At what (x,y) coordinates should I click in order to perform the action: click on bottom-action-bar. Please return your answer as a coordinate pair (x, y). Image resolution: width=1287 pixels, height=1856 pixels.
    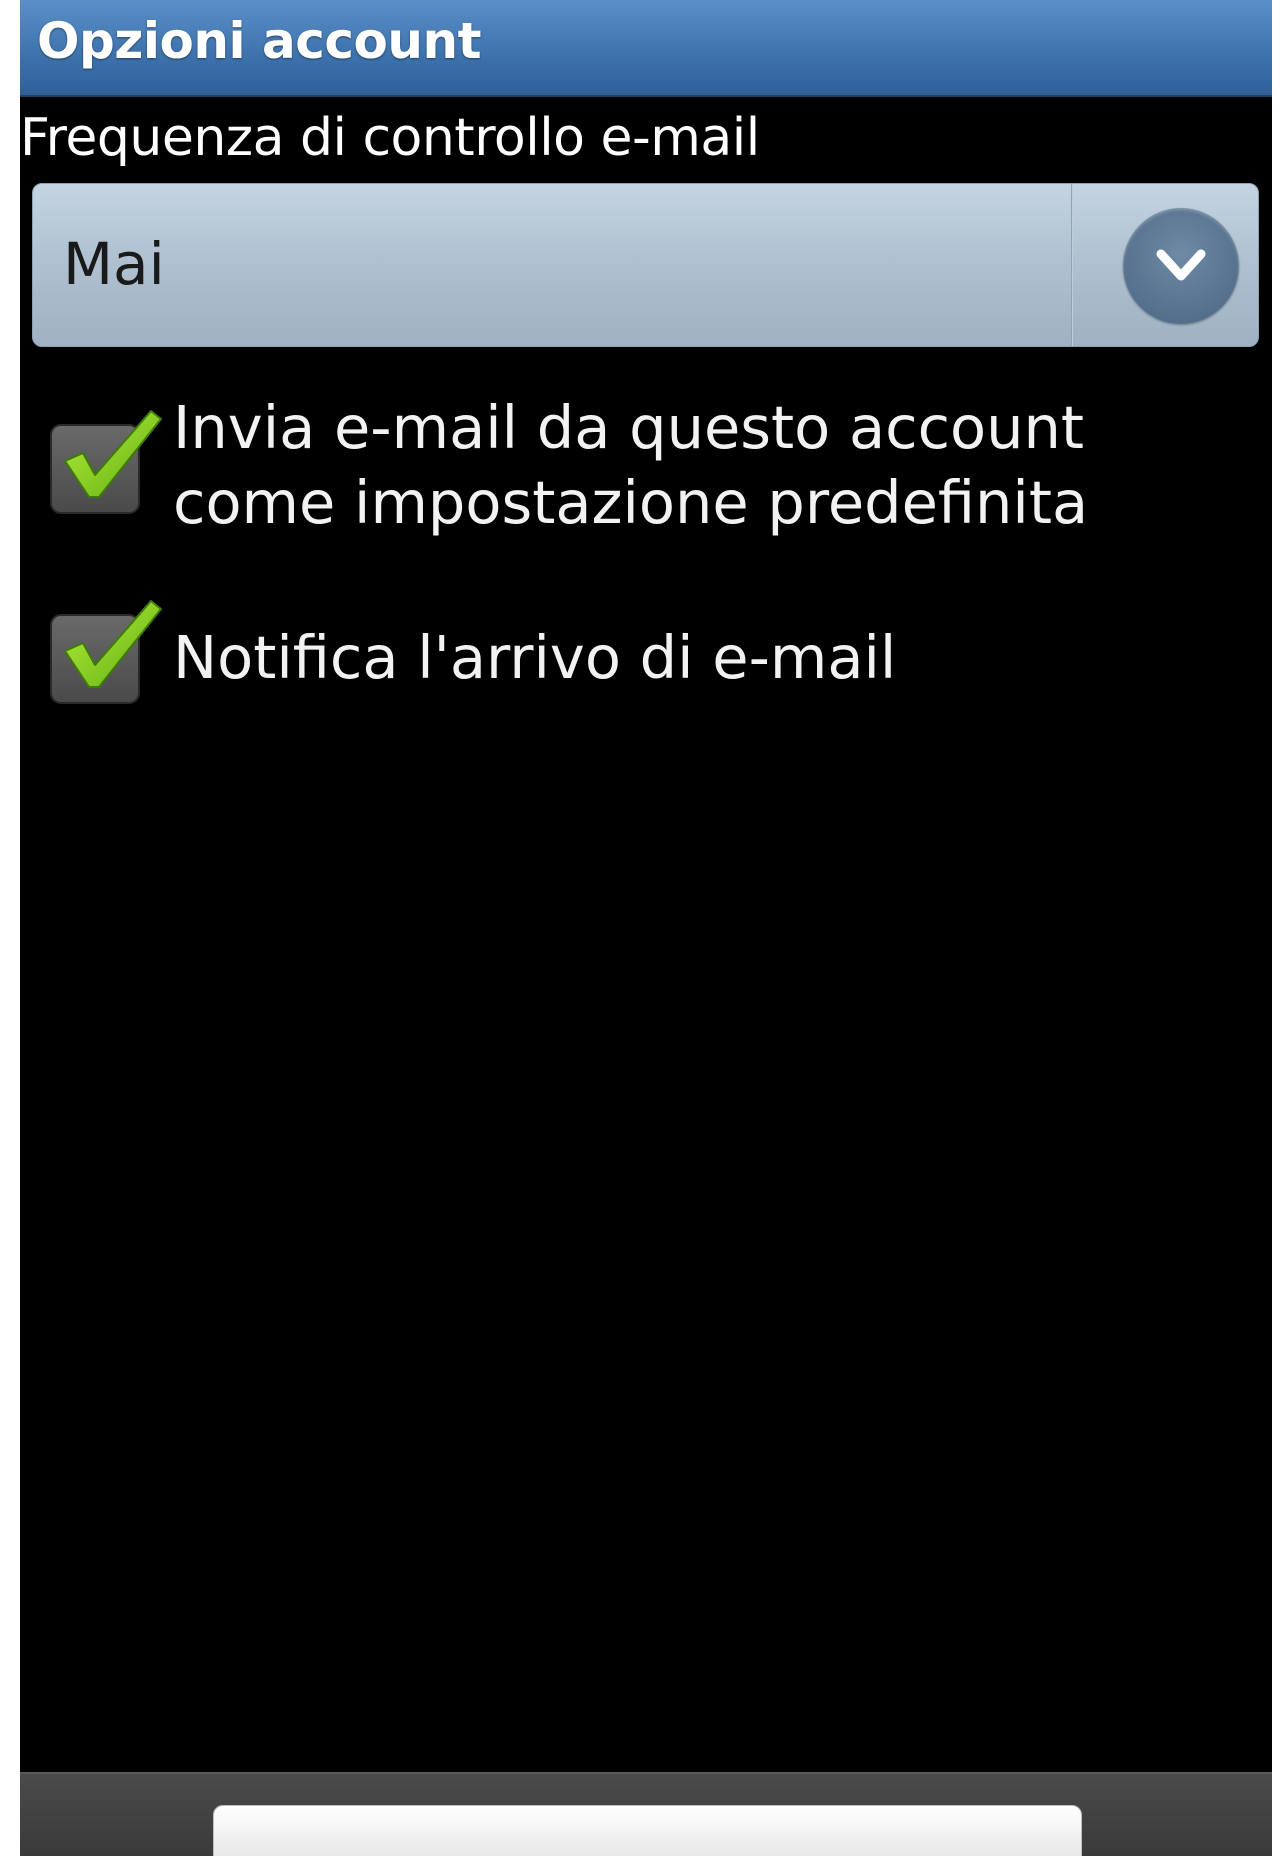
    Looking at the image, I should click on (646, 1814).